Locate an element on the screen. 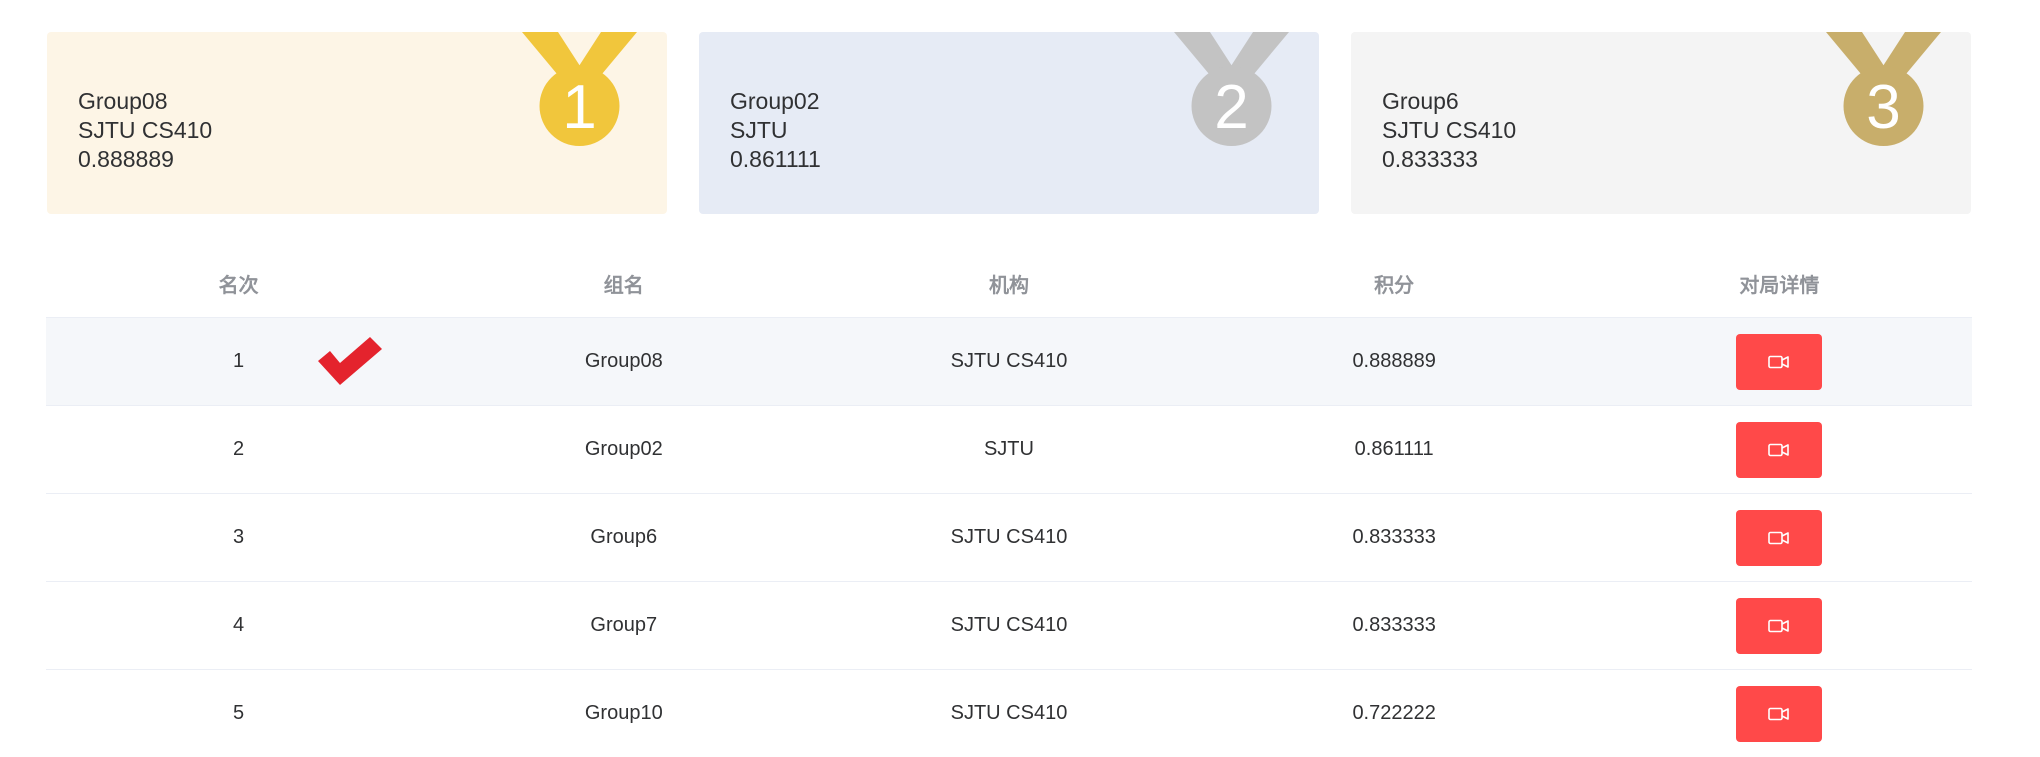 Image resolution: width=2040 pixels, height=757 pixels. table-row: 2 Group02 SJTU 0.861111 is located at coordinates (1009, 450).